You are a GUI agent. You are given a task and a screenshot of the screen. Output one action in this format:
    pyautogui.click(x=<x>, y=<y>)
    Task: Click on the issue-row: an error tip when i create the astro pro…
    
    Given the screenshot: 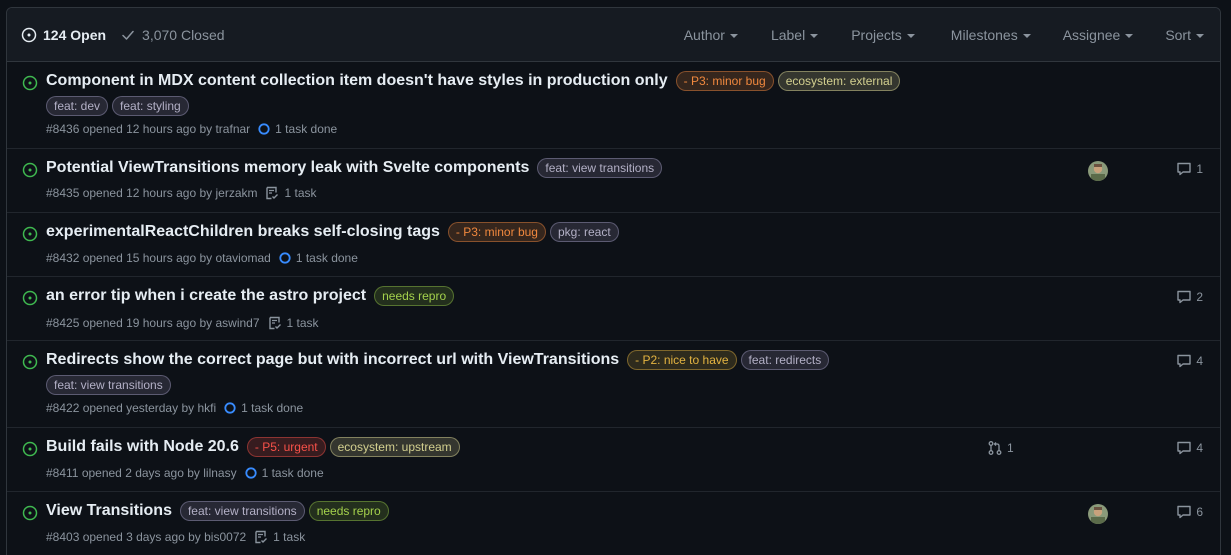 What is the action you would take?
    pyautogui.click(x=613, y=309)
    